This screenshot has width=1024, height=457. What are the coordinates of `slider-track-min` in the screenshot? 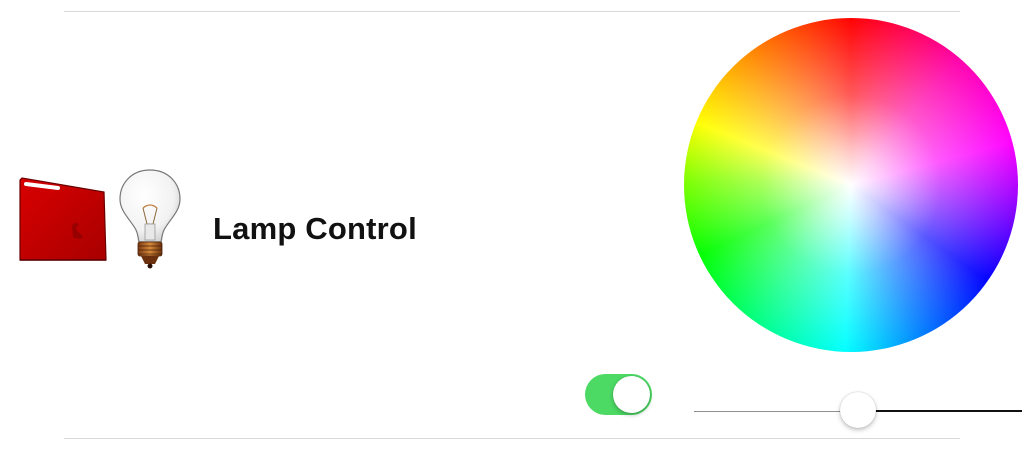 It's located at (776, 411).